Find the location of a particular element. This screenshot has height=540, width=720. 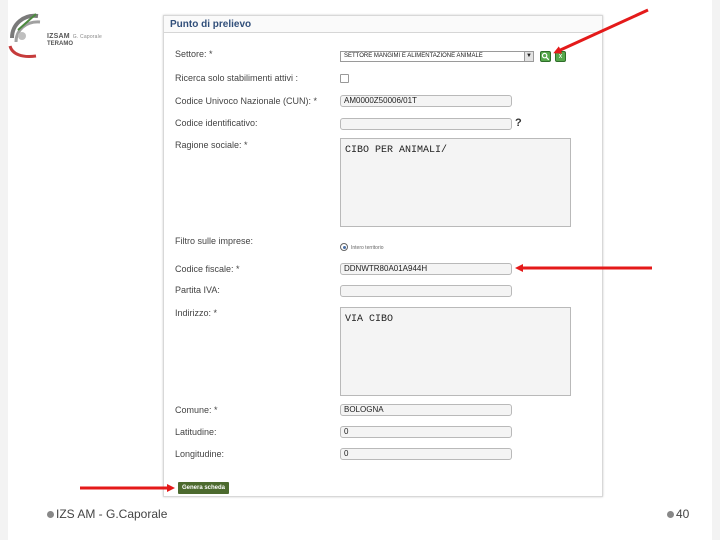

footer-caption: IZS AM - G.Caporale is located at coordinates (112, 514).